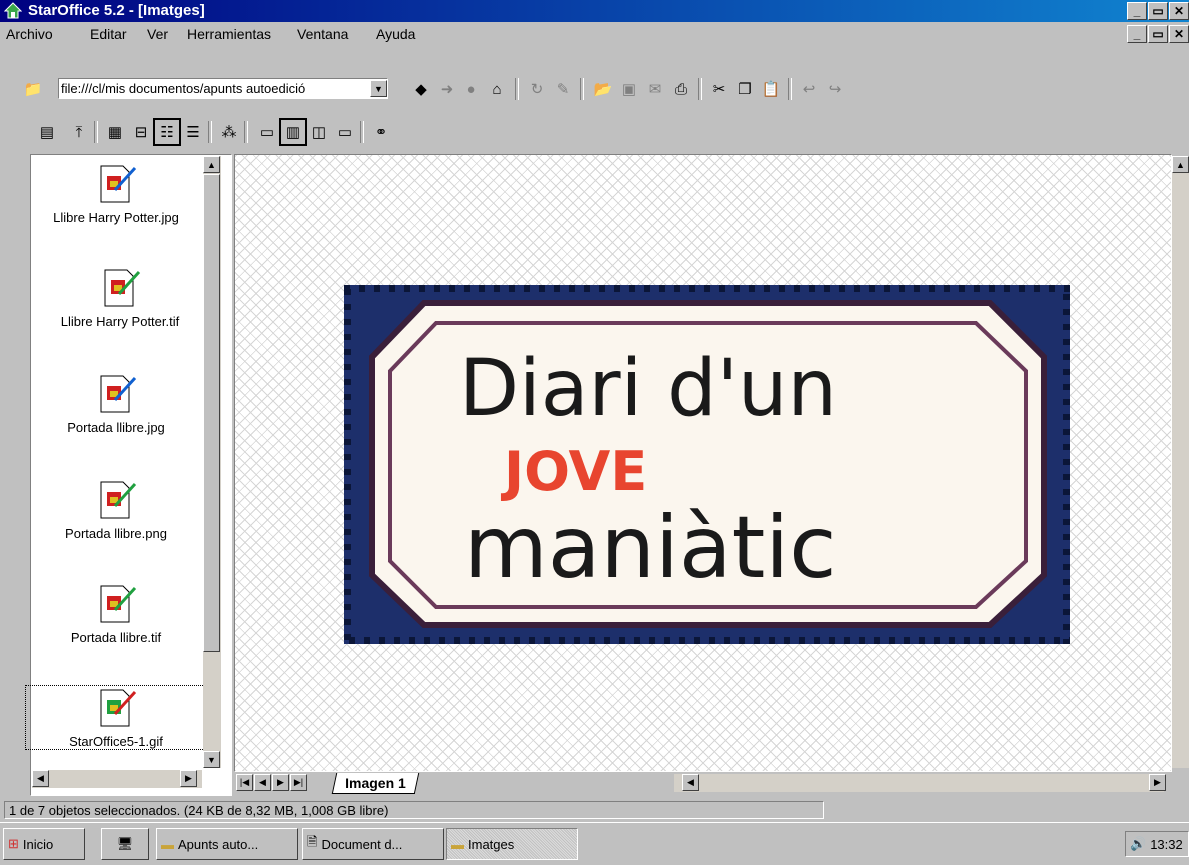 This screenshot has height=865, width=1189. Describe the element at coordinates (375, 783) in the screenshot. I see `tab-imagen-1: Imagen 1` at that location.